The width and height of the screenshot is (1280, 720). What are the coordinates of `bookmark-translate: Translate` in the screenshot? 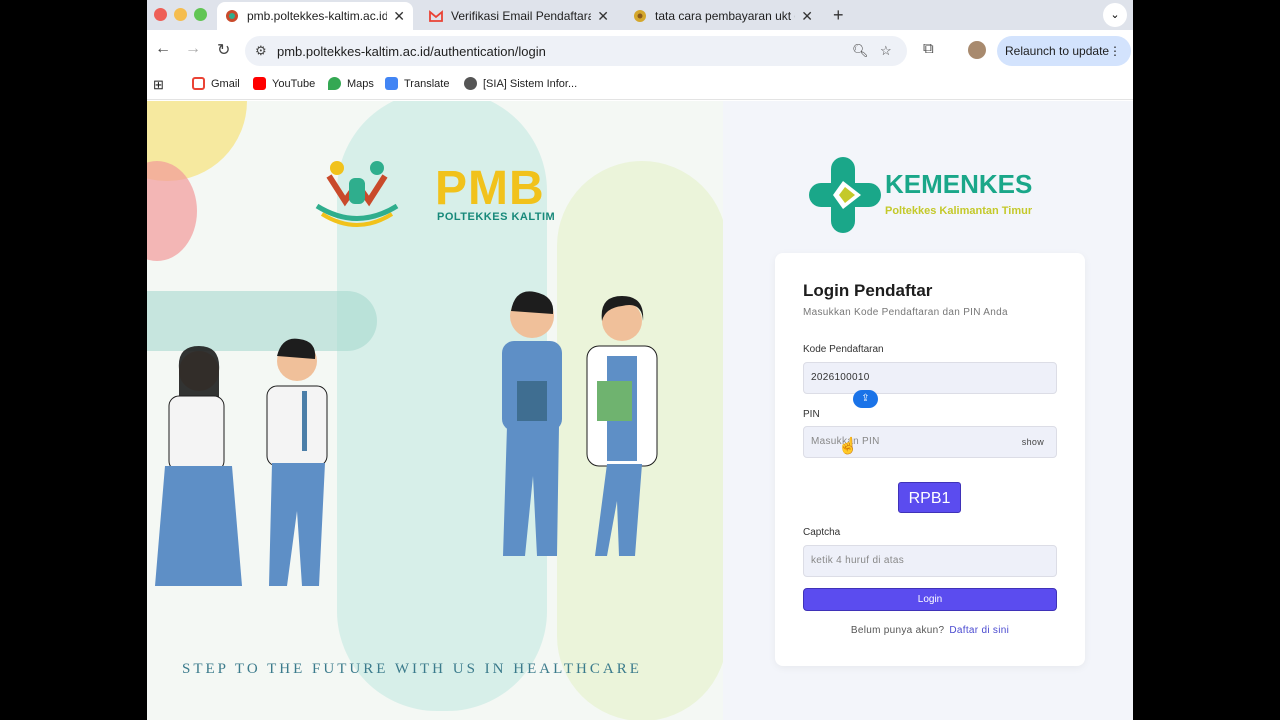 It's located at (417, 83).